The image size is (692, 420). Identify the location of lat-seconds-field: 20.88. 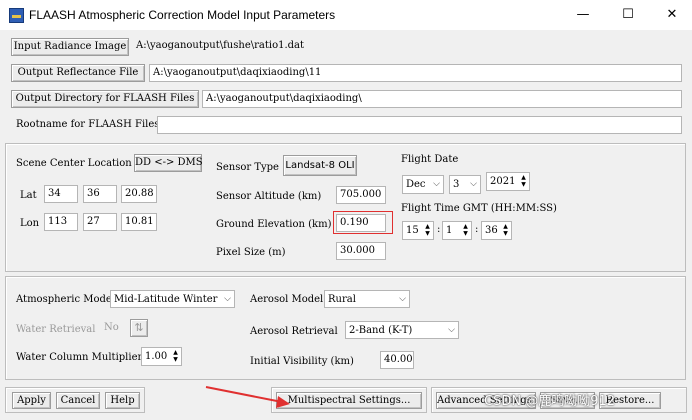
(139, 194).